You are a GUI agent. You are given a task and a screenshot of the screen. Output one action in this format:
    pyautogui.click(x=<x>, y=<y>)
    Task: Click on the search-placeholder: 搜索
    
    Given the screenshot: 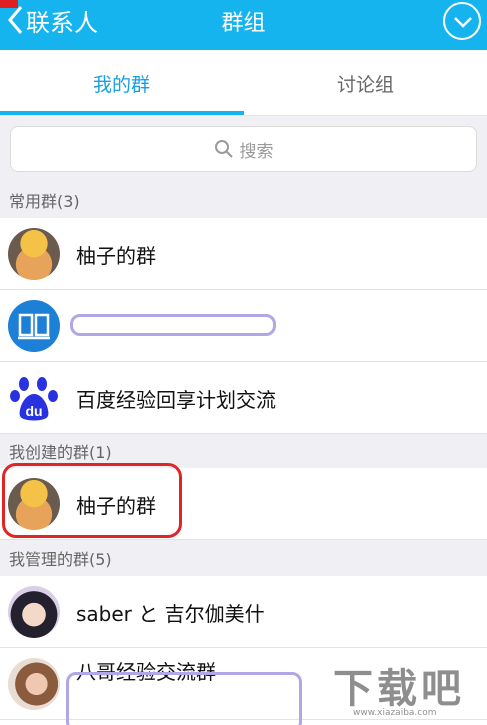 What is the action you would take?
    pyautogui.click(x=256, y=151)
    